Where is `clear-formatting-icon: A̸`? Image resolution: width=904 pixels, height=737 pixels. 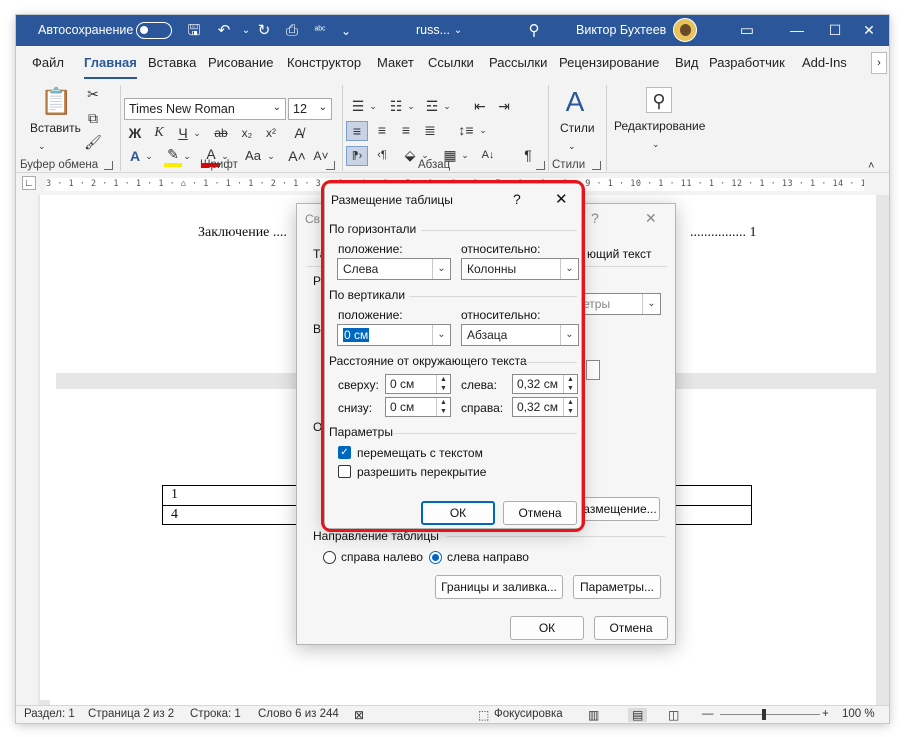 clear-formatting-icon: A̸ is located at coordinates (299, 133).